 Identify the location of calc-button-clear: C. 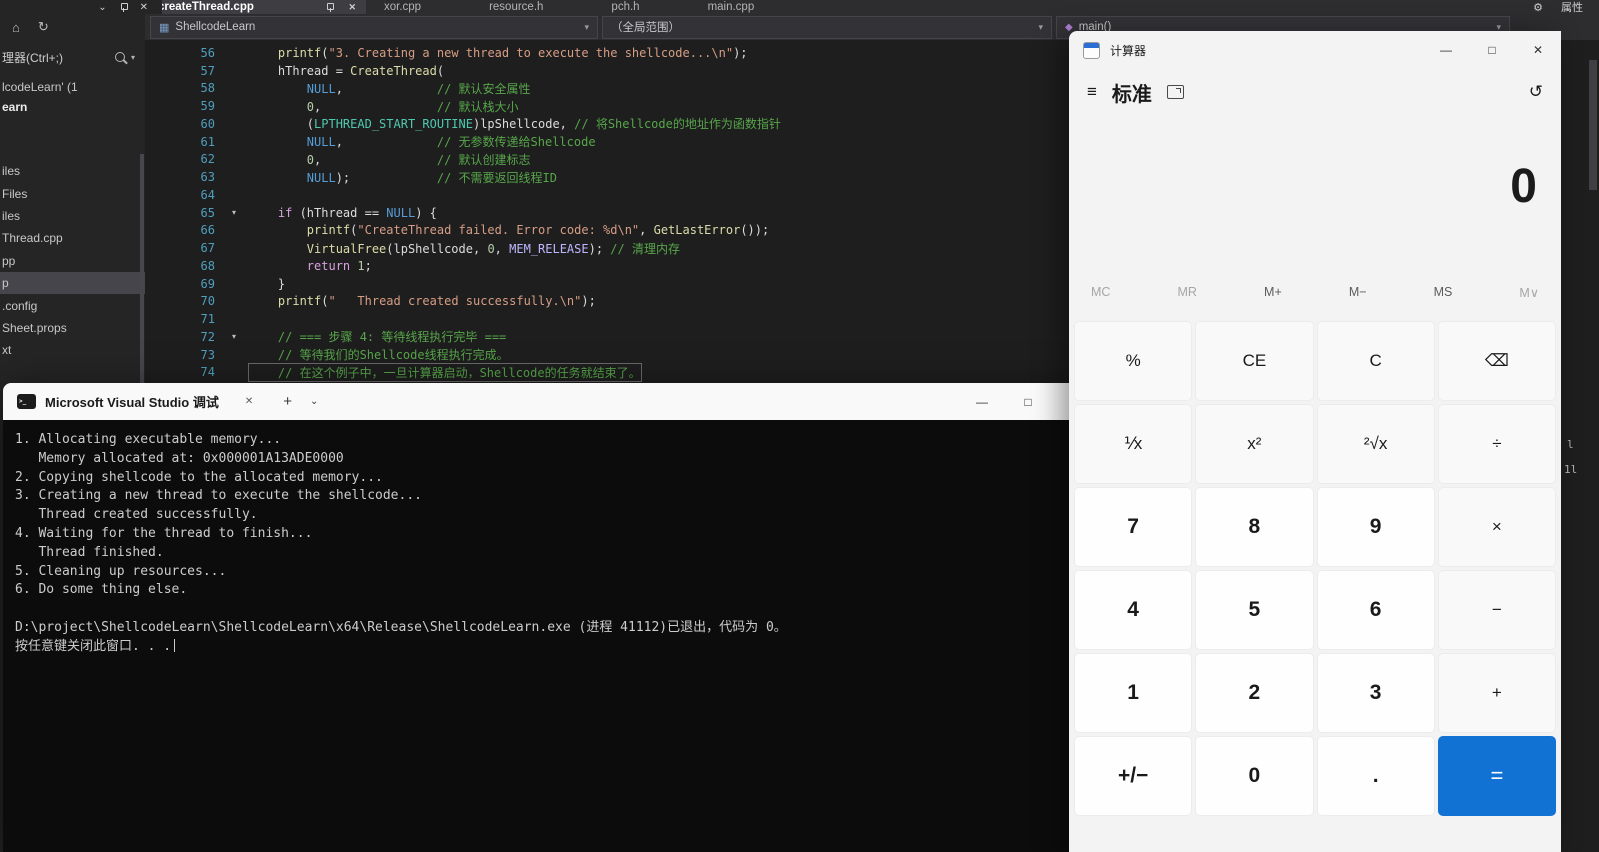
(1375, 361).